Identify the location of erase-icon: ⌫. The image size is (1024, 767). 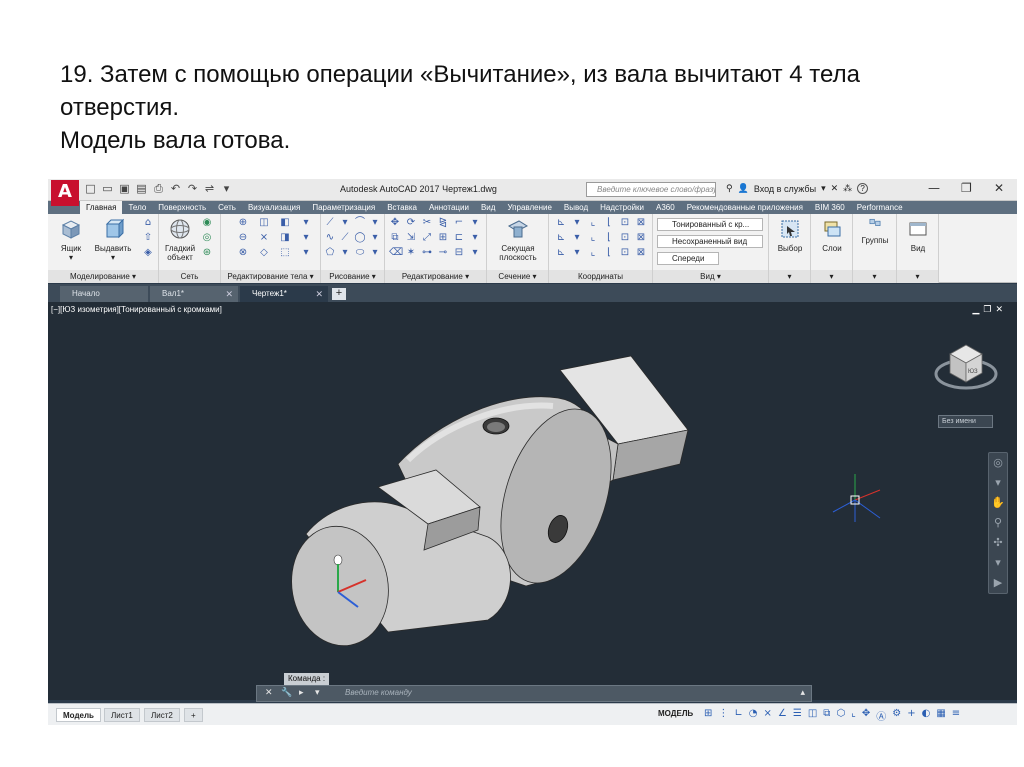
(396, 253).